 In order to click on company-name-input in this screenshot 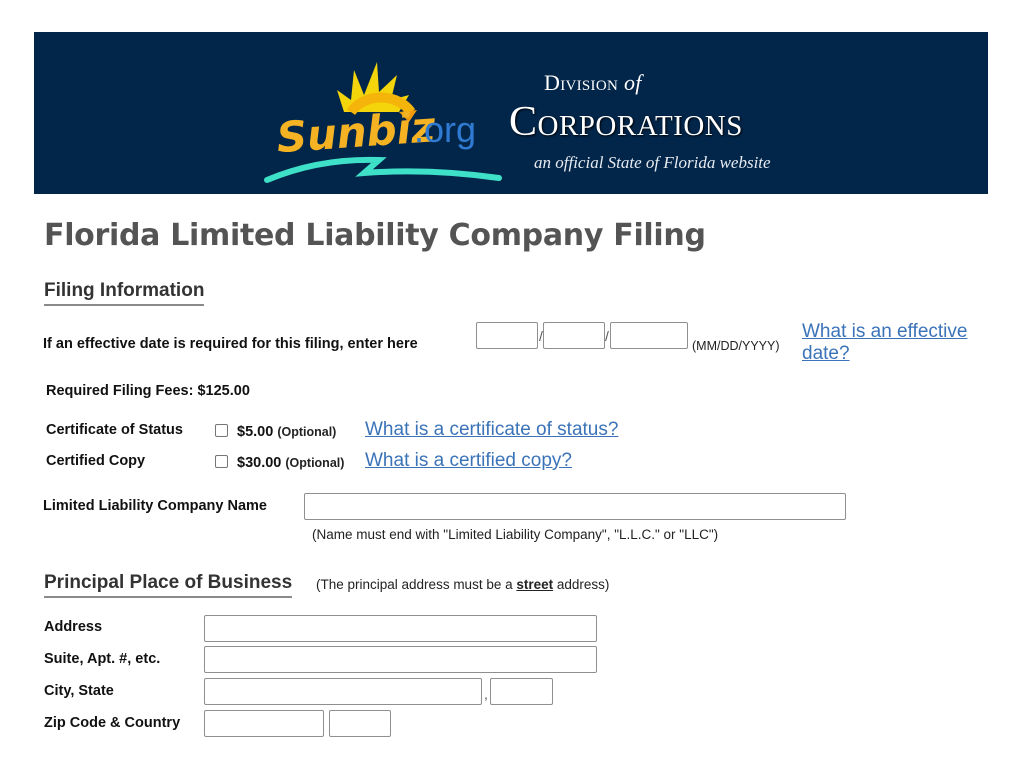, I will do `click(575, 506)`.